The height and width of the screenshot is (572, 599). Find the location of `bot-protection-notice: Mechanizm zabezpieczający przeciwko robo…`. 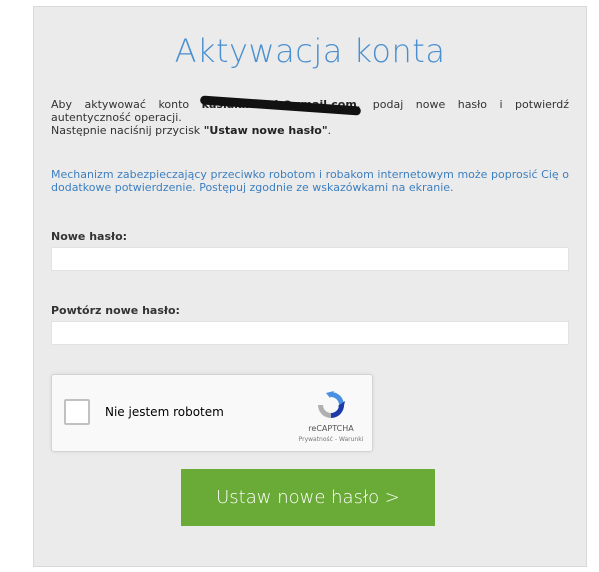

bot-protection-notice: Mechanizm zabezpieczający przeciwko robo… is located at coordinates (310, 181).